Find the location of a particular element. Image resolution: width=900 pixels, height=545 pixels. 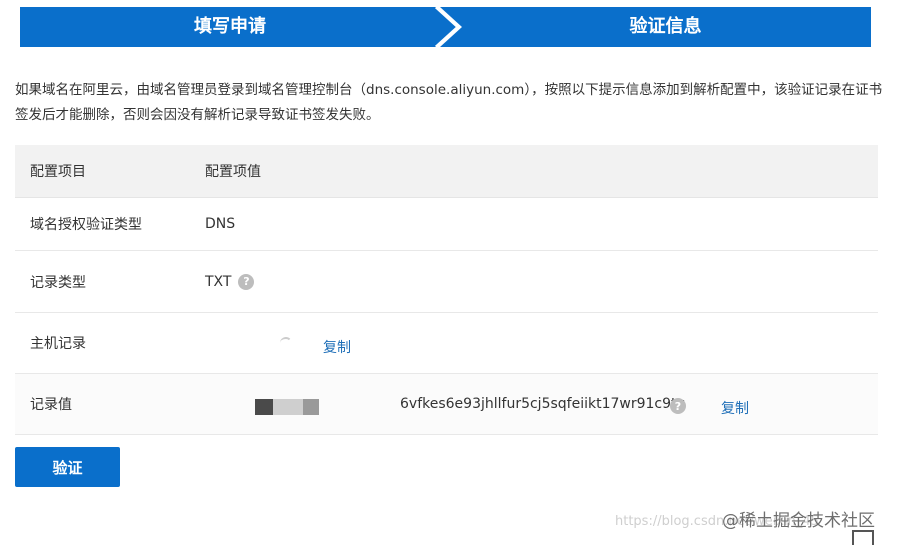

row-value-cell: TXT ? is located at coordinates (230, 281).